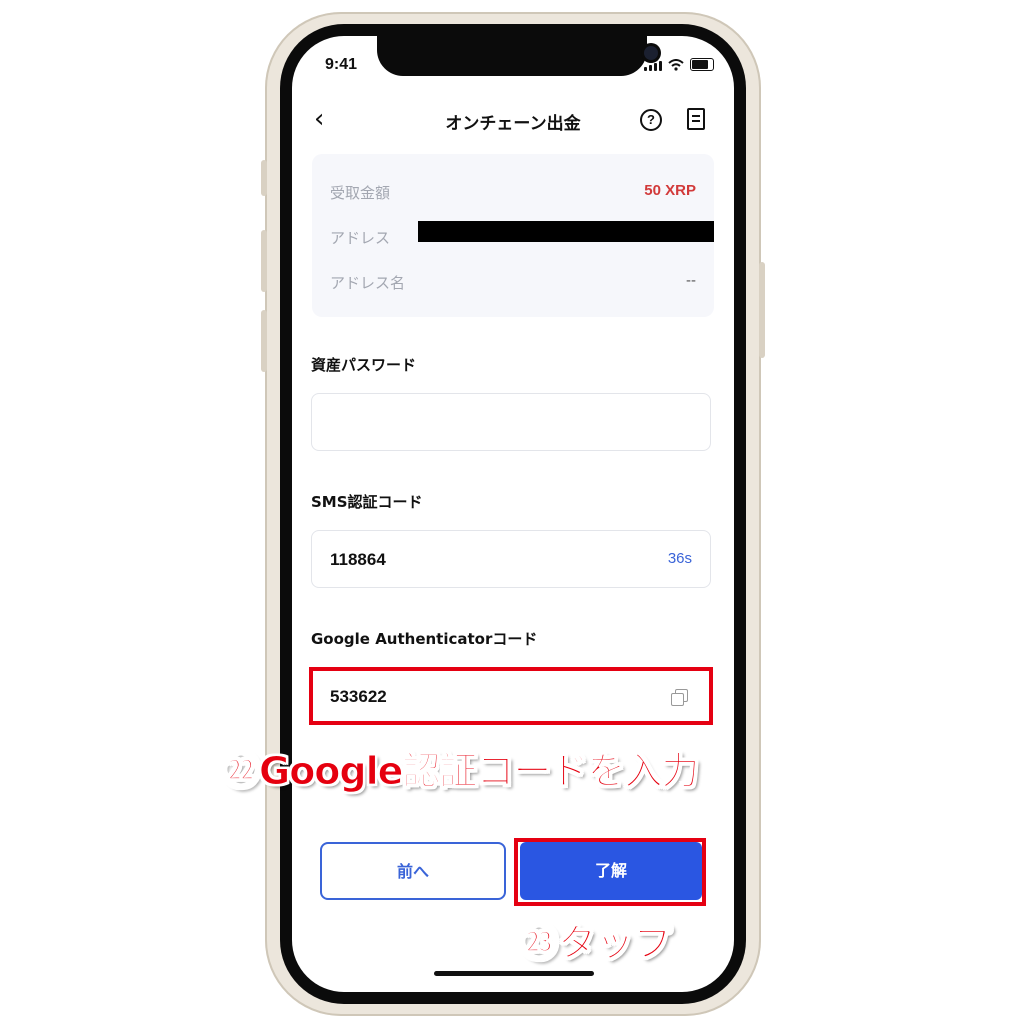  I want to click on asset-password-input, so click(511, 422).